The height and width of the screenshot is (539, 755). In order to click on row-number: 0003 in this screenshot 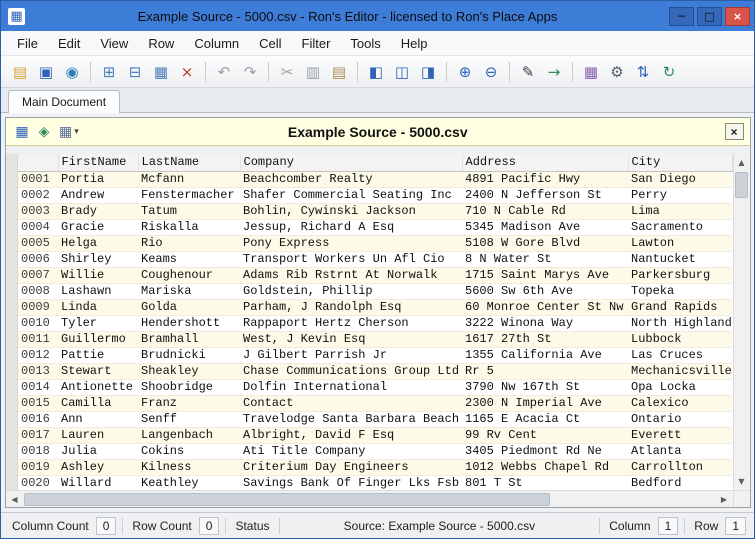, I will do `click(38, 212)`.